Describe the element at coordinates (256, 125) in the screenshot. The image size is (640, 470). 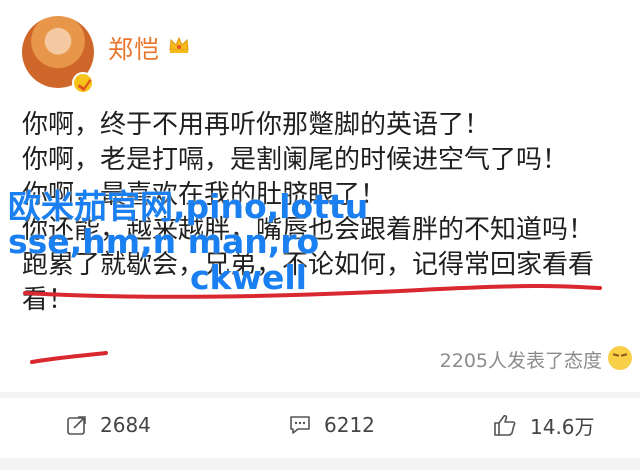
I see `post-line: 你啊，终于不用再听你那蹩脚的英语了！` at that location.